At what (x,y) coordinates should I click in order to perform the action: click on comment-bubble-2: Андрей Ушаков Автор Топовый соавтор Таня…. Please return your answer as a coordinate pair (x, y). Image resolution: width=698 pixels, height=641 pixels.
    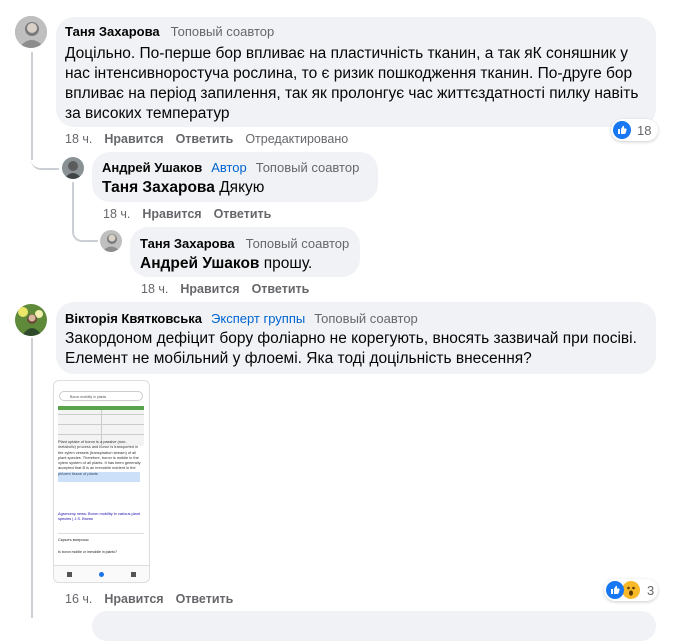
    Looking at the image, I should click on (235, 177).